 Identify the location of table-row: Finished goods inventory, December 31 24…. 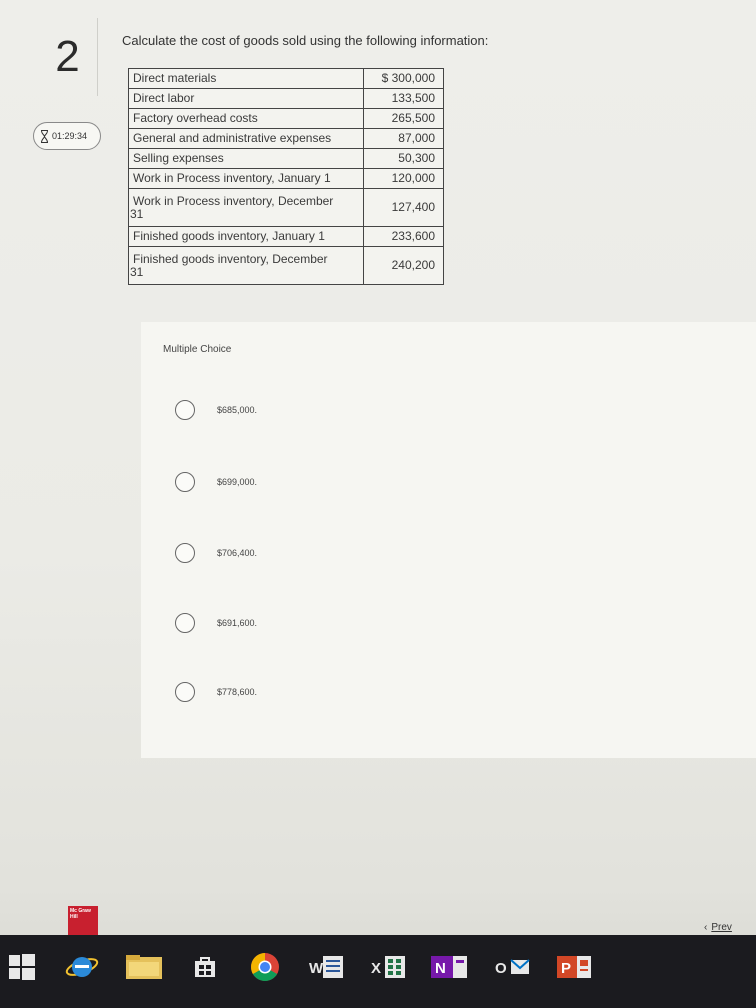
(285, 265).